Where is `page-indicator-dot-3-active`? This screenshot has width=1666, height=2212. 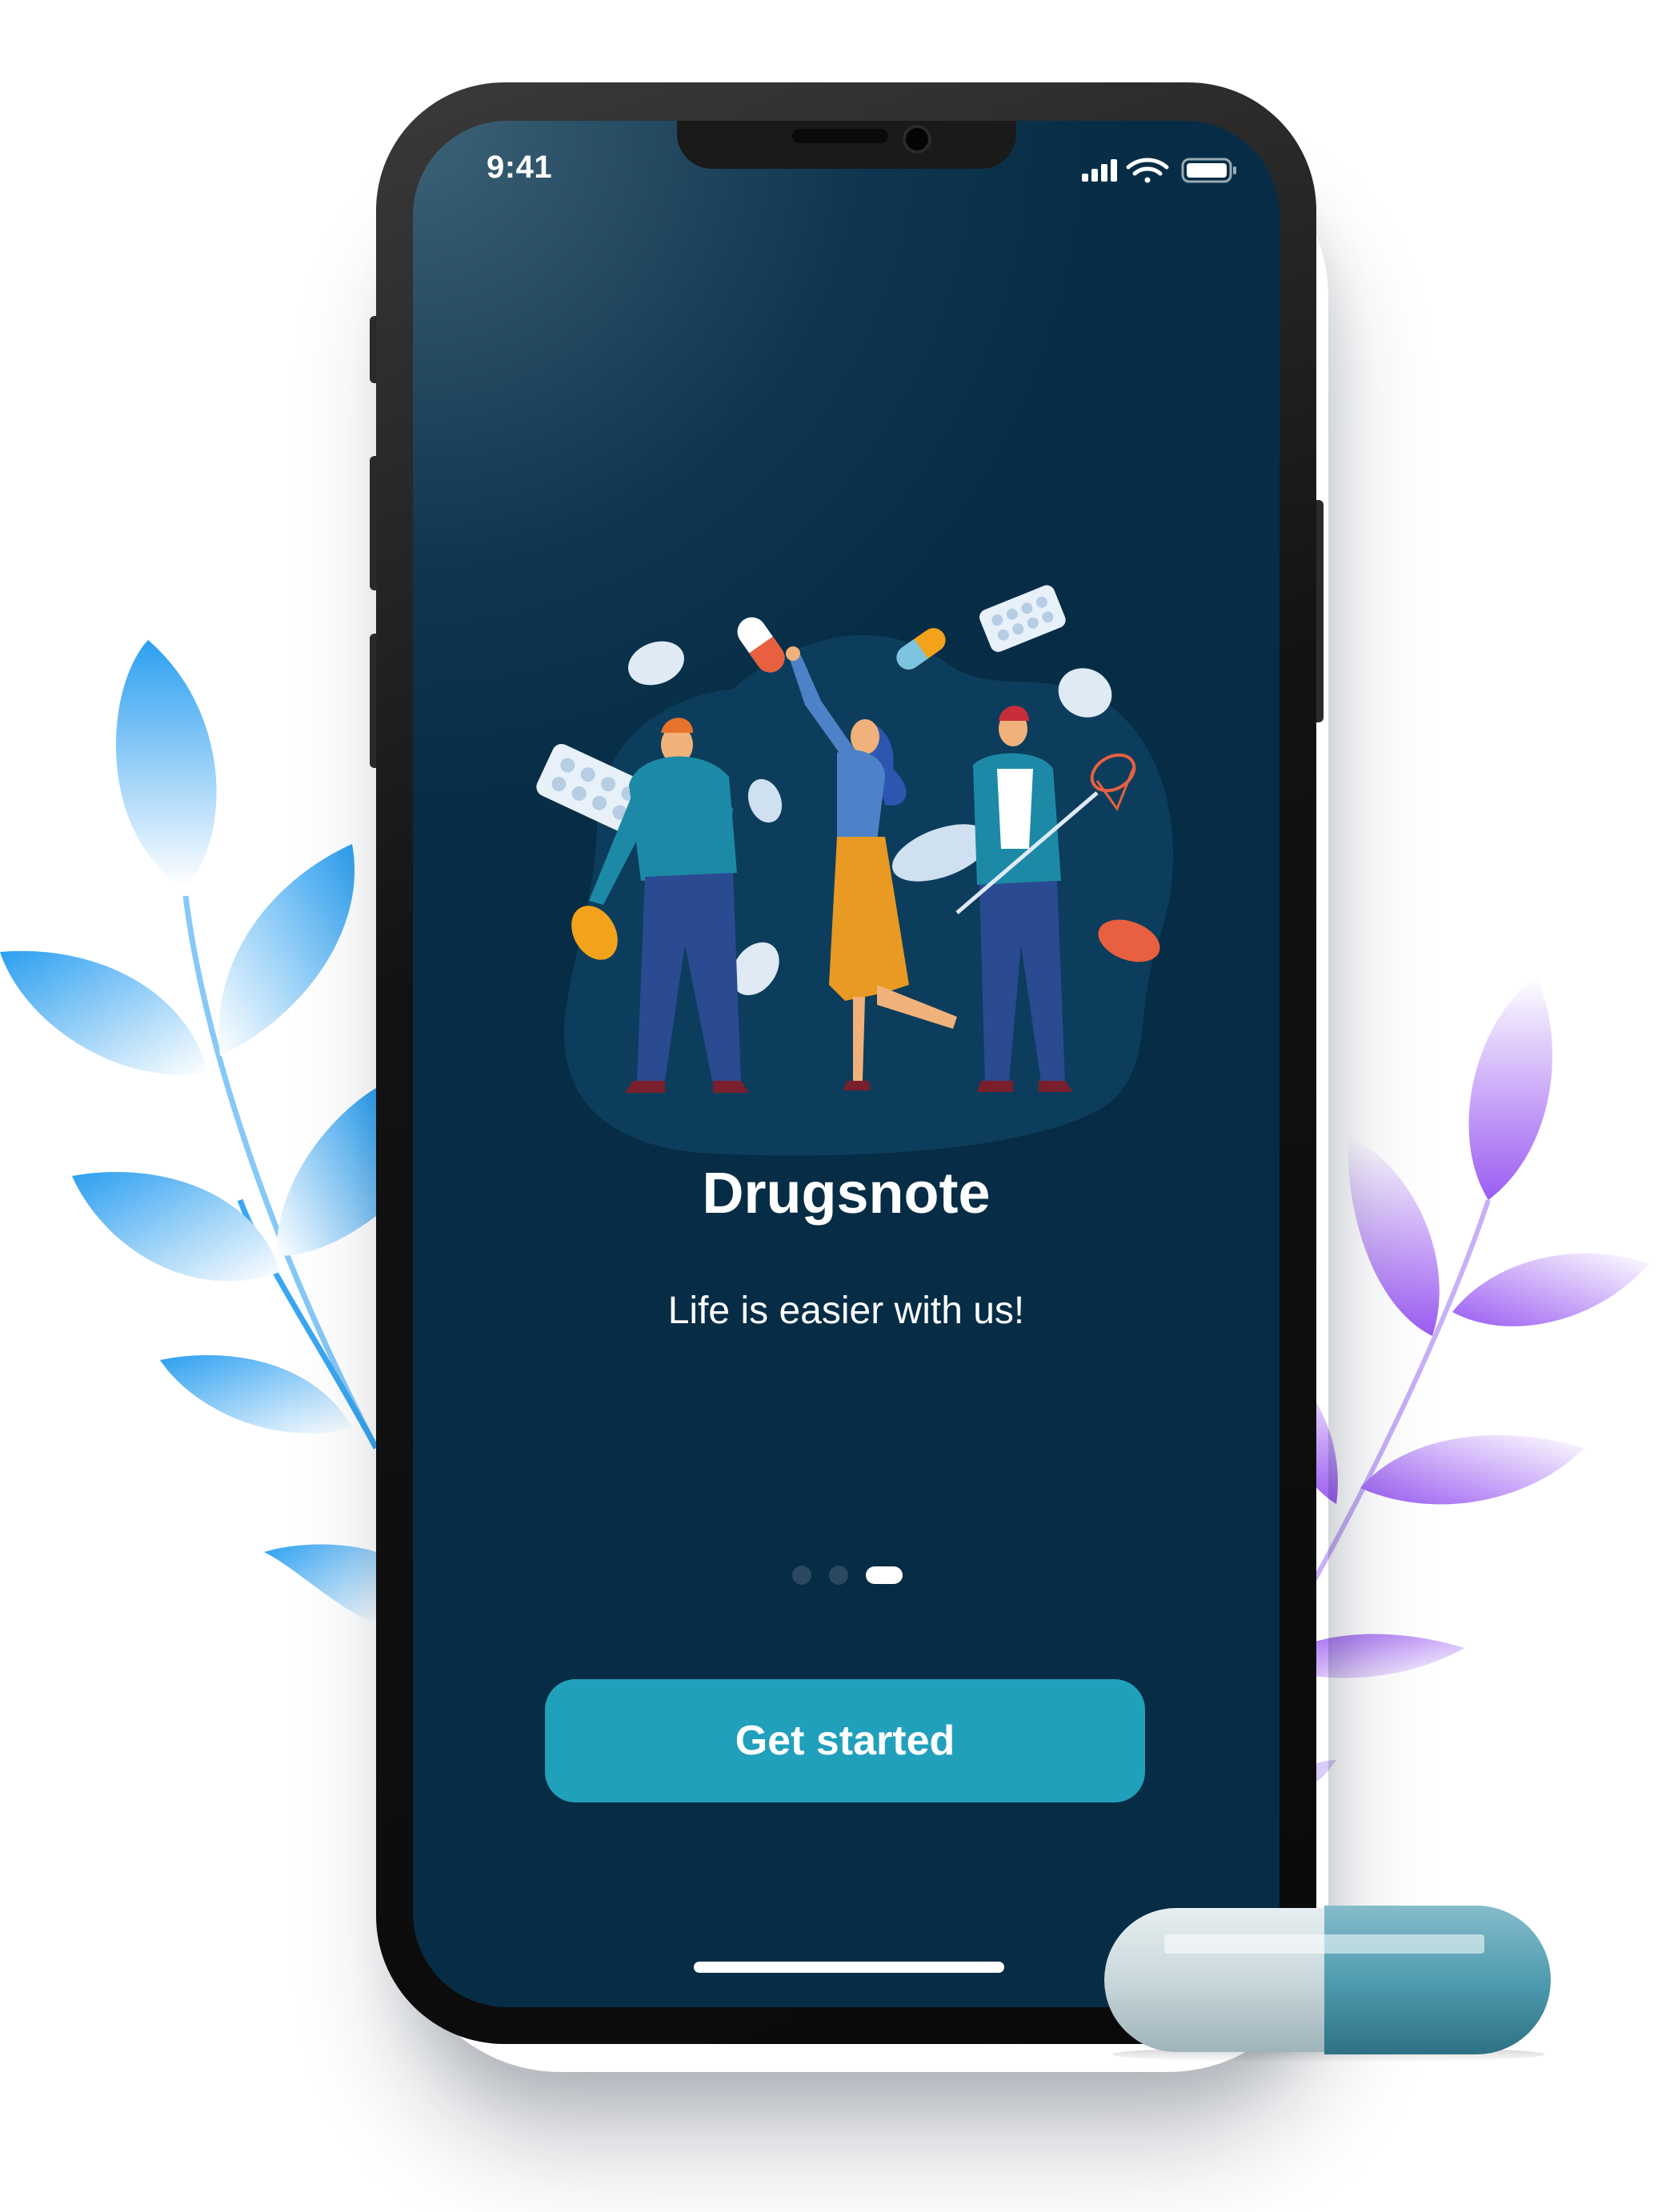
page-indicator-dot-3-active is located at coordinates (884, 1575).